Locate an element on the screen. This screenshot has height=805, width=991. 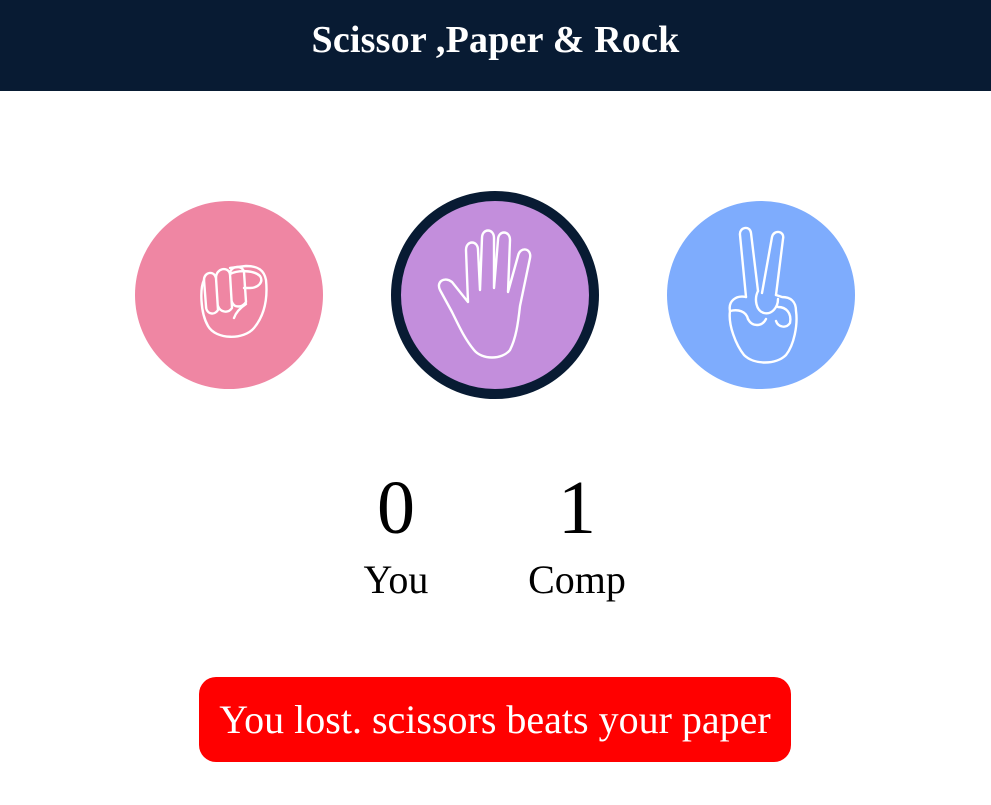
user-score-value: 0 is located at coordinates (396, 508).